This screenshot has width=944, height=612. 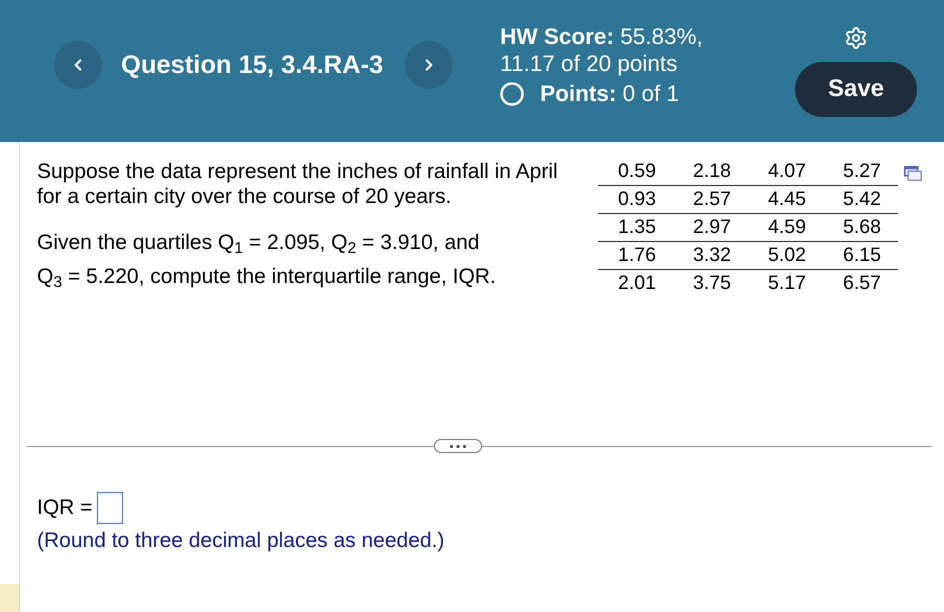 What do you see at coordinates (856, 89) in the screenshot?
I see `save-button: Save` at bounding box center [856, 89].